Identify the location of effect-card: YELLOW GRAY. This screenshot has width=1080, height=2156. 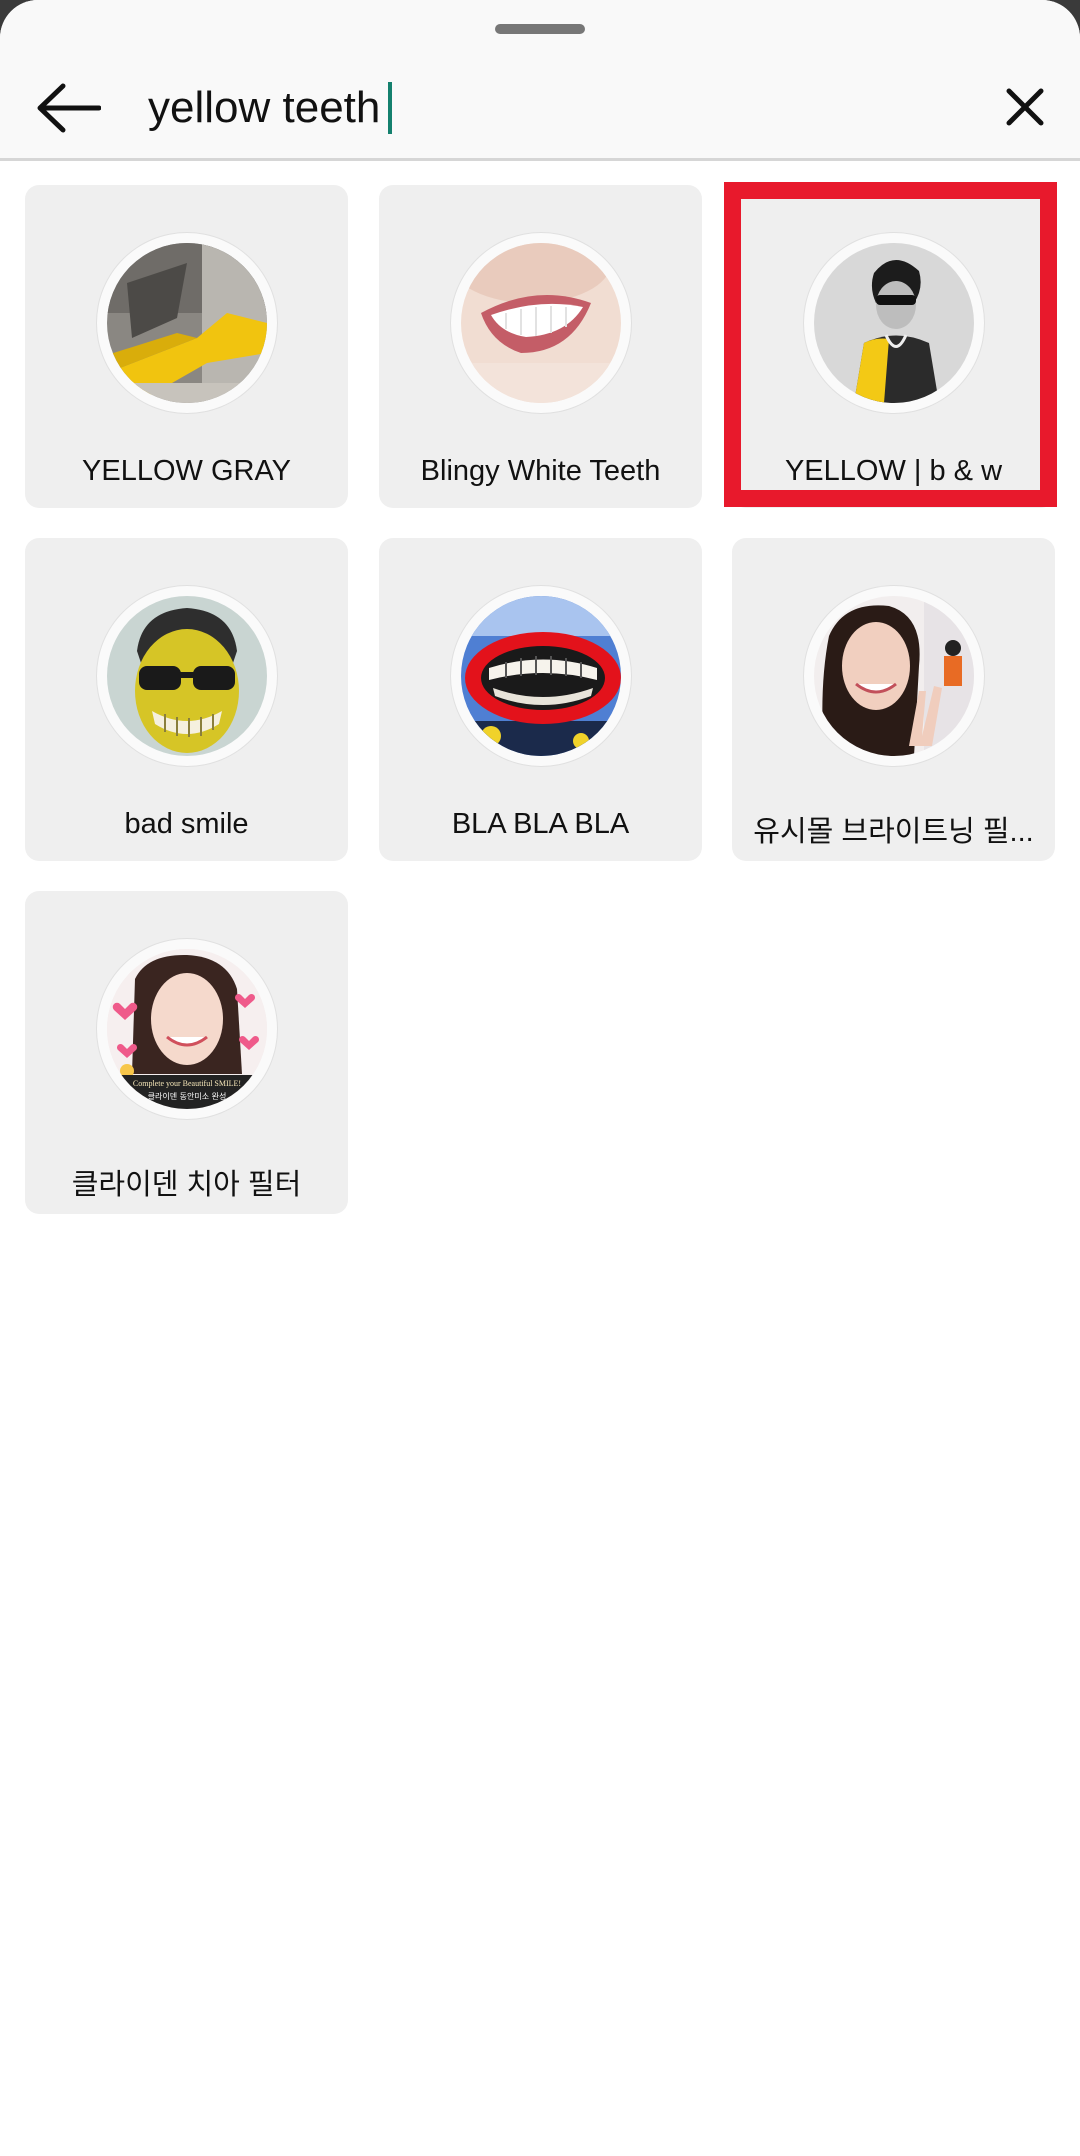
(186, 346).